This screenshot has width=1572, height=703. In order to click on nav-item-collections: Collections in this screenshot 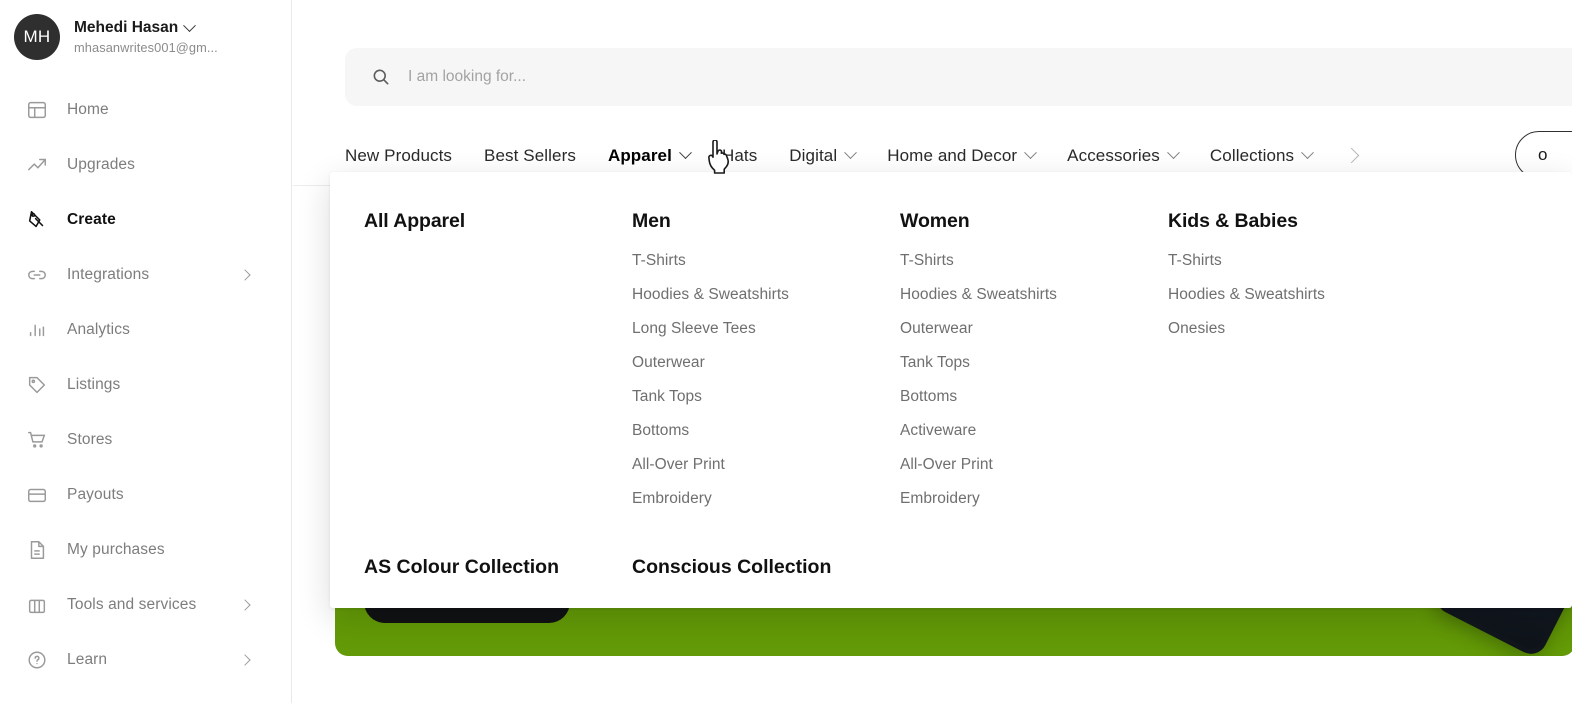, I will do `click(1262, 155)`.